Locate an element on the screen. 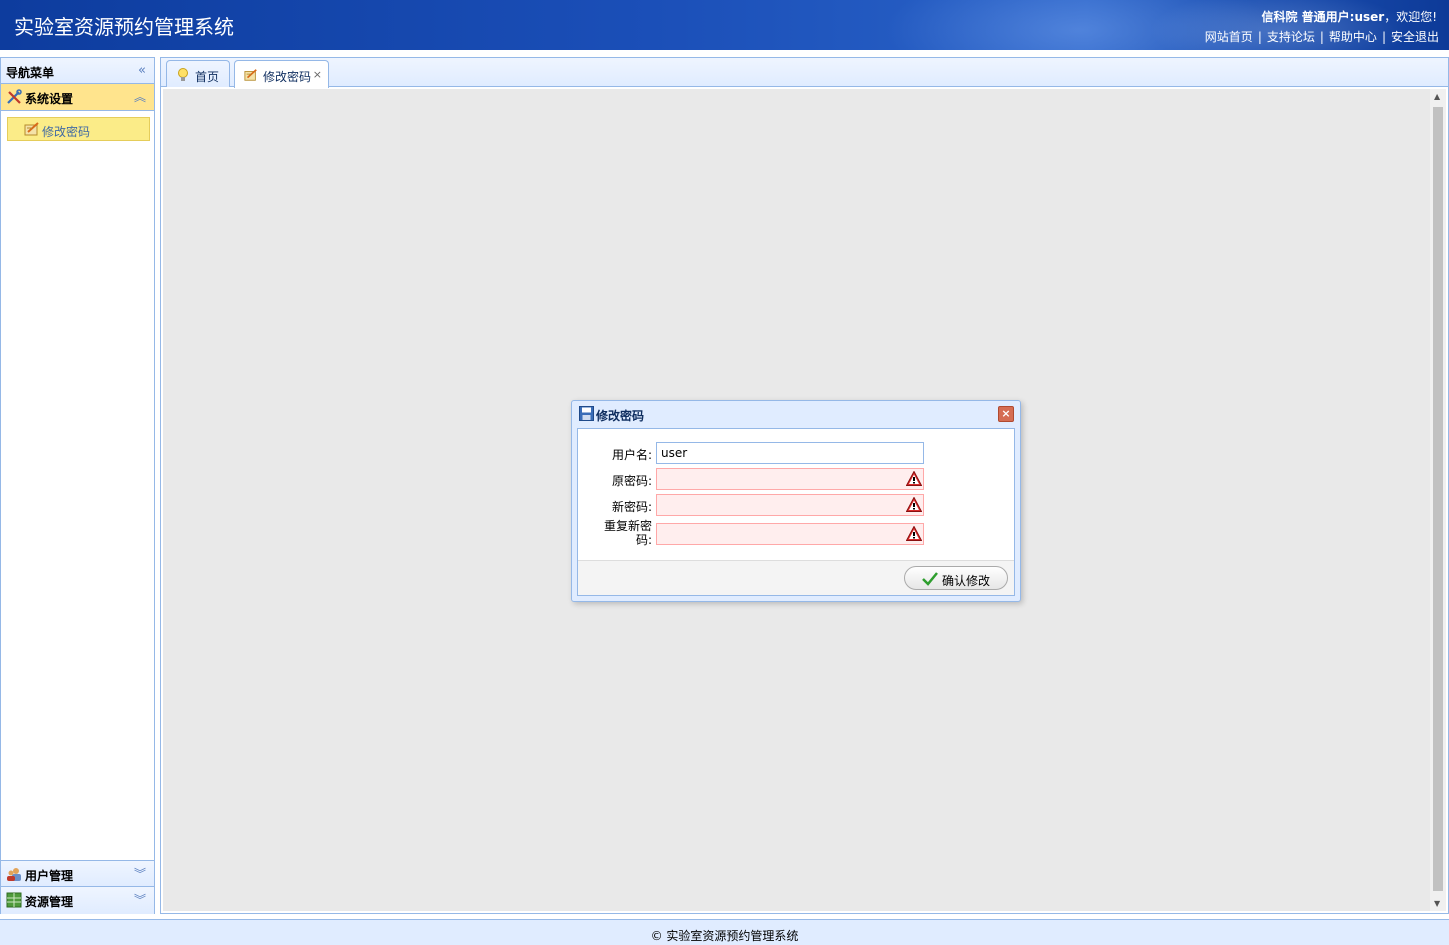 The height and width of the screenshot is (945, 1449). save-icon is located at coordinates (586, 413).